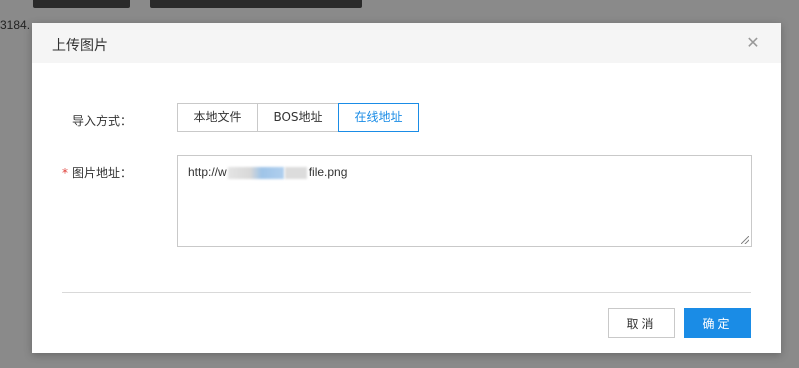  I want to click on tab-online-address: 在线地址, so click(378, 117).